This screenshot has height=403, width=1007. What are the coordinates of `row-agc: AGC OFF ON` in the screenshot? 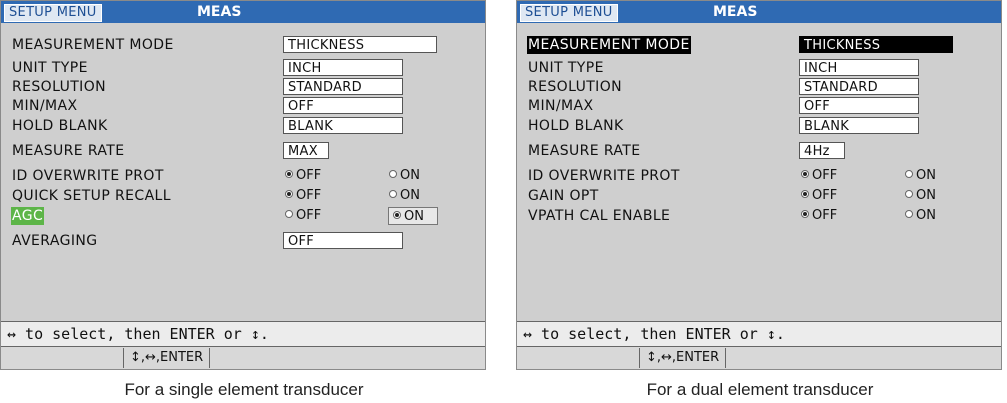 It's located at (243, 216).